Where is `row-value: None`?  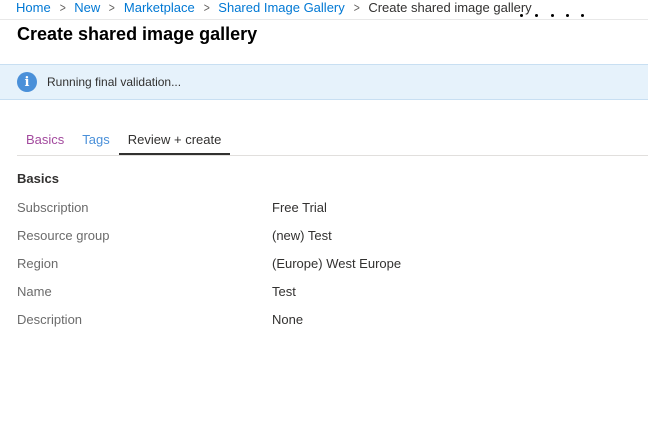
row-value: None is located at coordinates (288, 319).